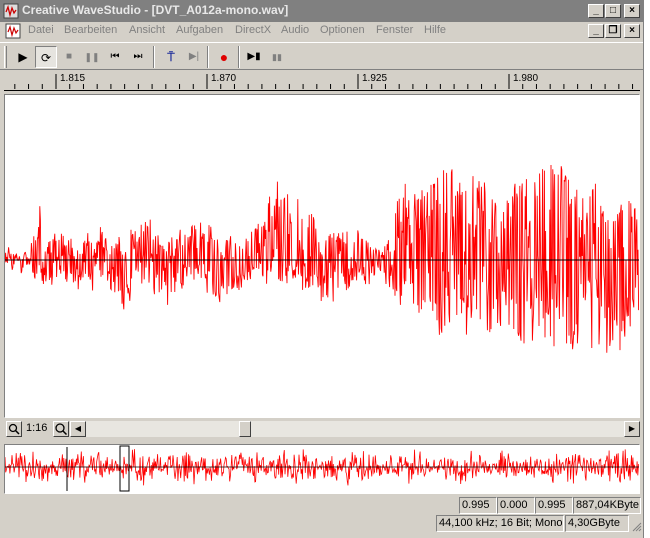 The image size is (650, 538). I want to click on menu-fenster: Fenster, so click(394, 30).